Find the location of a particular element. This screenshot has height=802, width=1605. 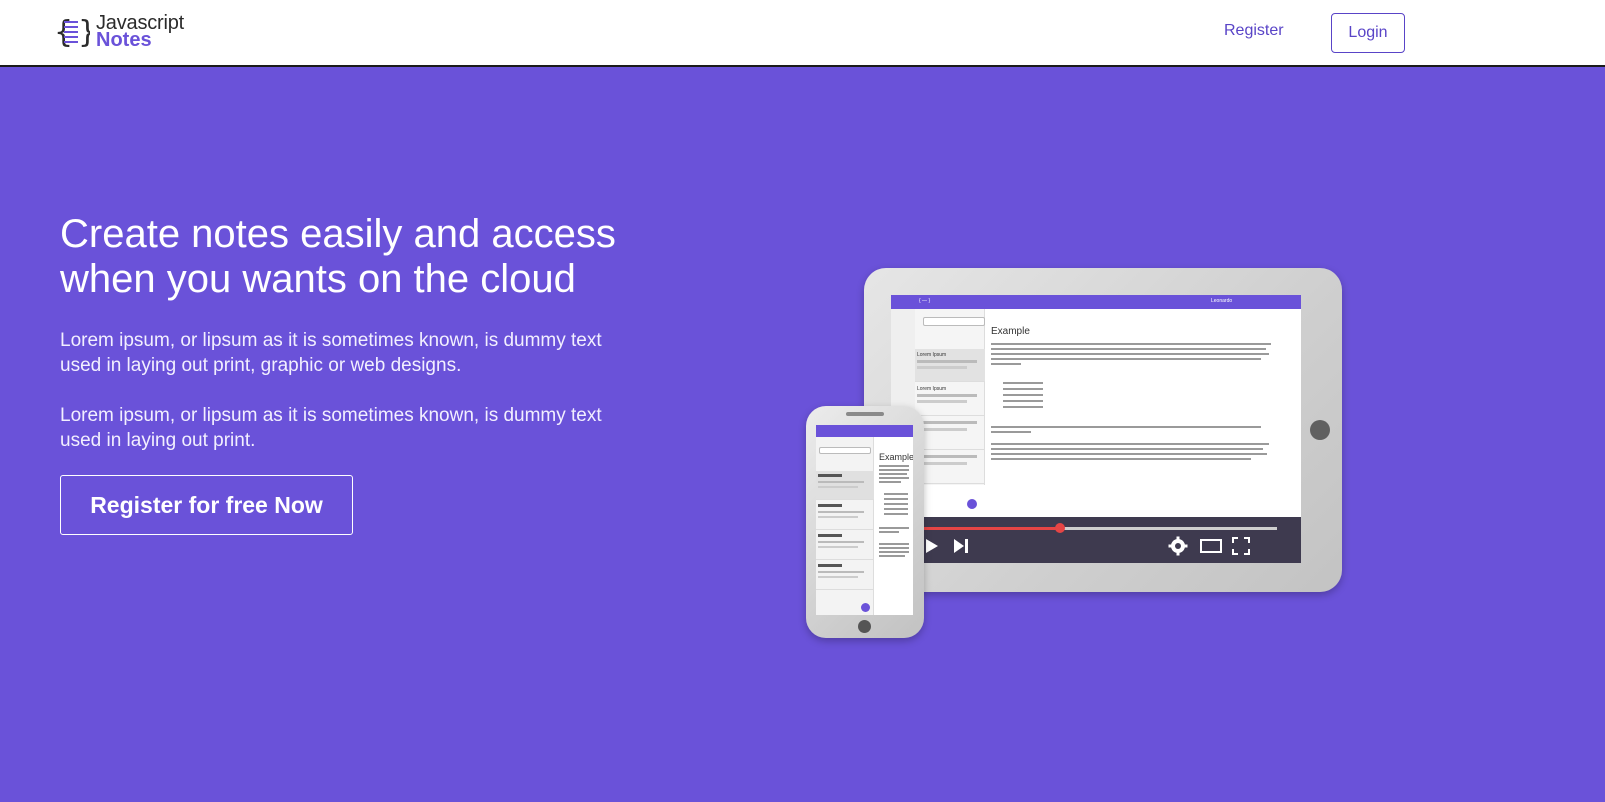

top-navbar: { } Javascript Notes Register Login is located at coordinates (802, 33).